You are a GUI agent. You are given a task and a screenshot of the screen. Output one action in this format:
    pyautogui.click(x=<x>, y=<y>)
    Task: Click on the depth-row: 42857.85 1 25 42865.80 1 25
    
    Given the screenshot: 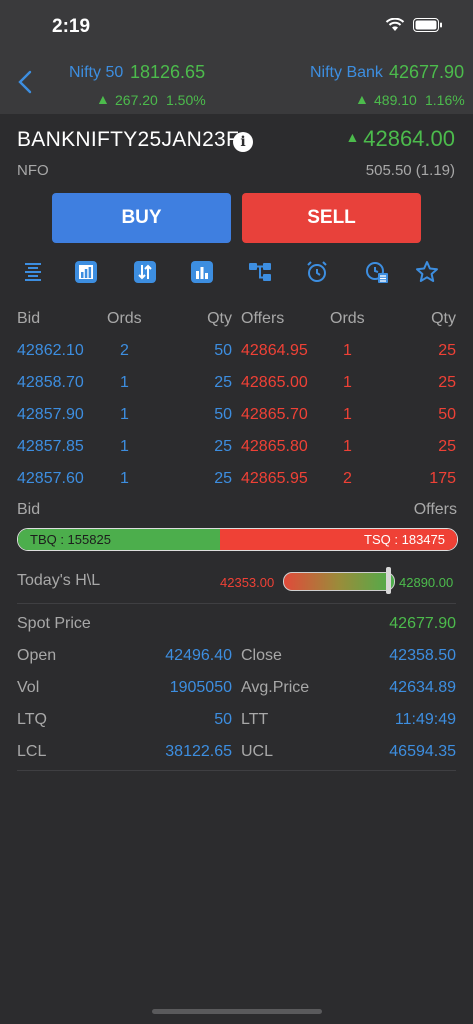 What is the action you would take?
    pyautogui.click(x=237, y=453)
    